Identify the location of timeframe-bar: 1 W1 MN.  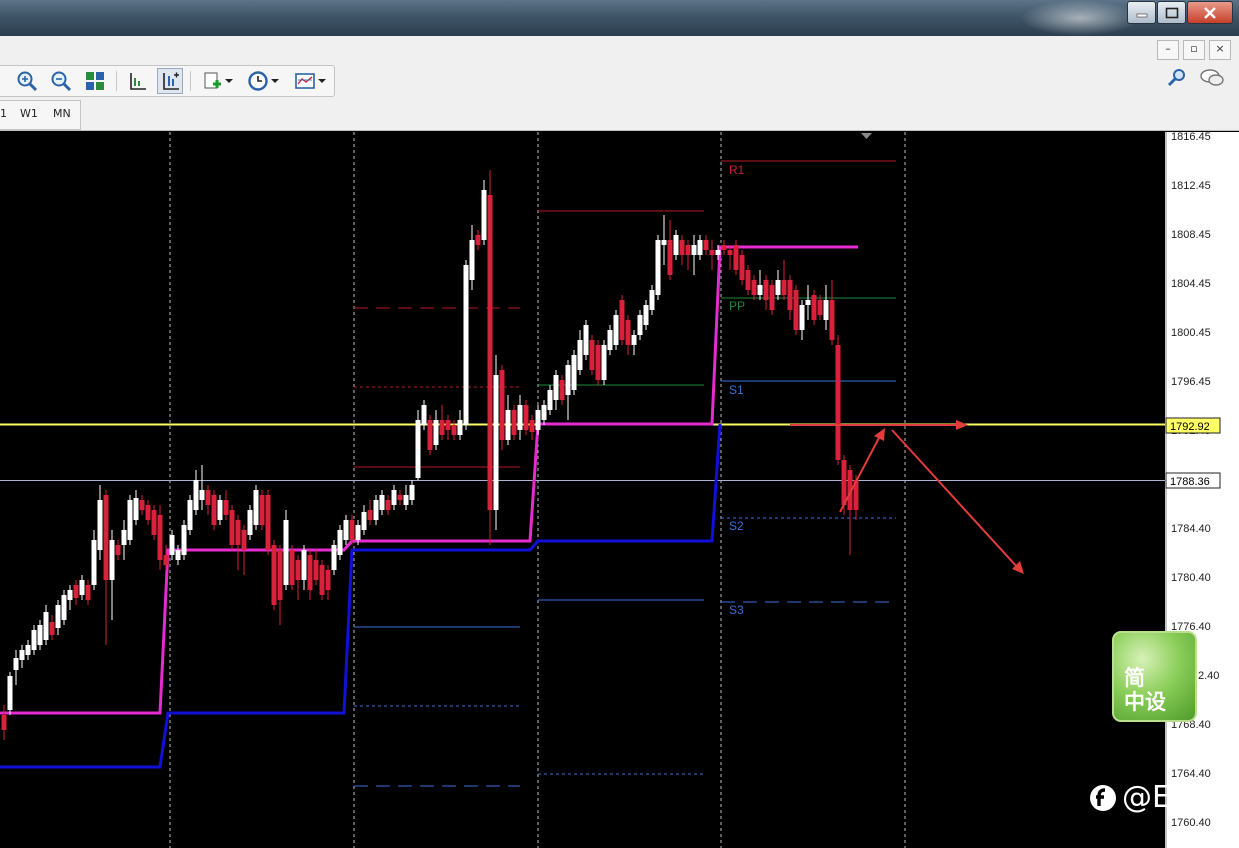
(619, 114).